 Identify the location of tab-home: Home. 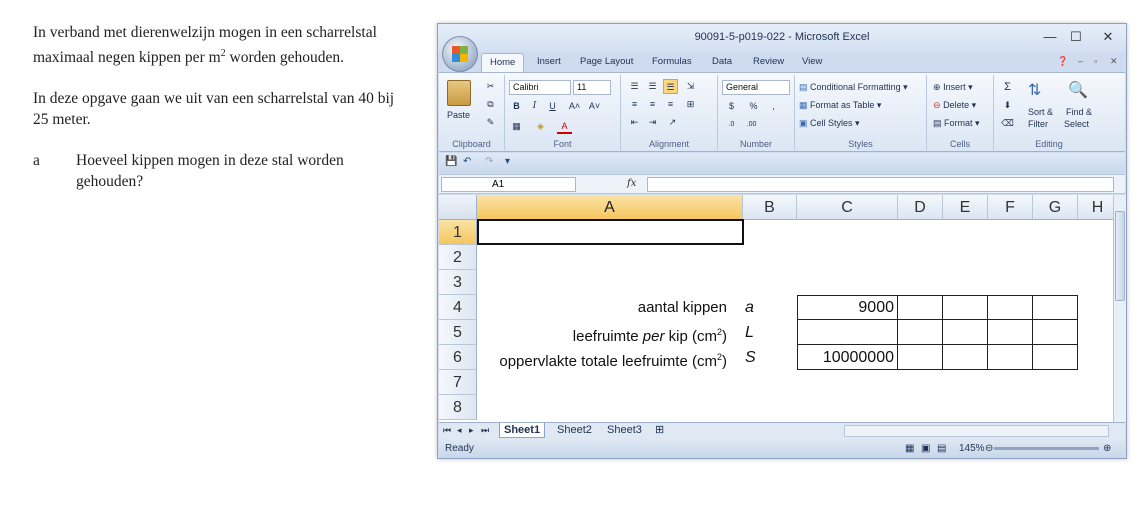
(503, 63).